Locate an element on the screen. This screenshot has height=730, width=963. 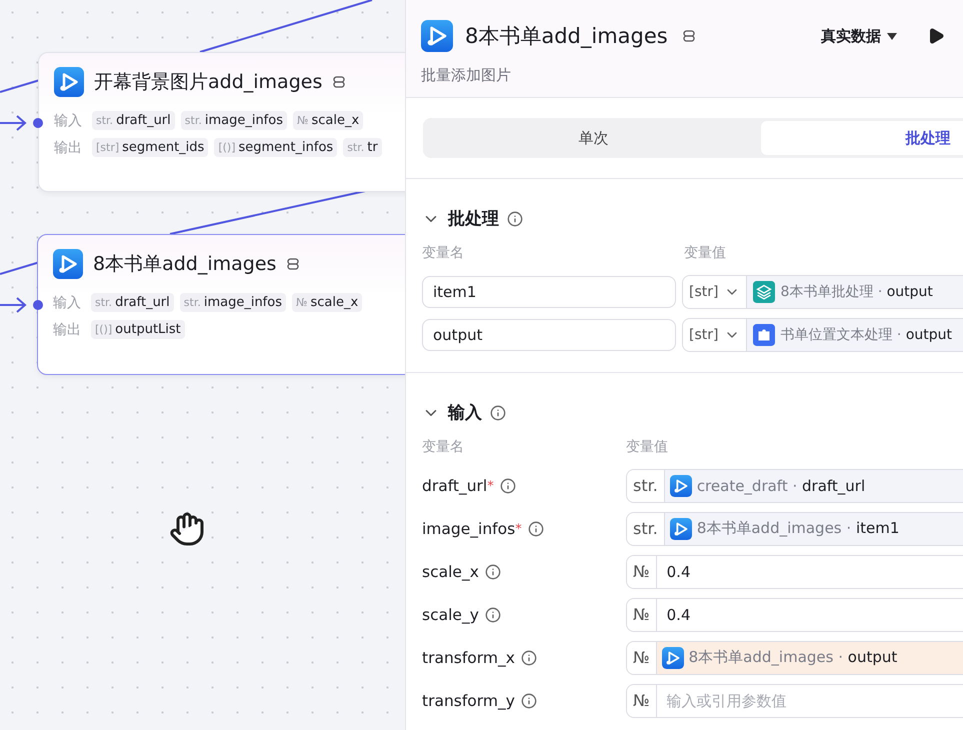
parameter-value-field: str. 8本书单add_images · item1 is located at coordinates (794, 529).